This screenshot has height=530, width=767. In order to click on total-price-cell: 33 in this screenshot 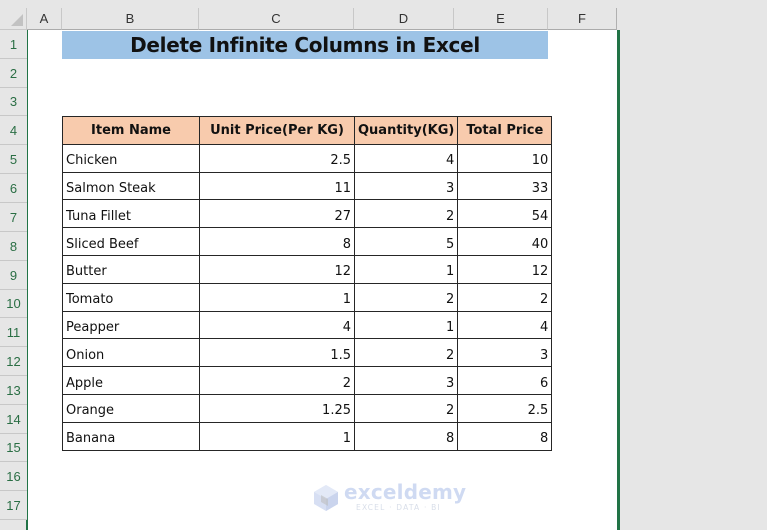, I will do `click(505, 186)`.